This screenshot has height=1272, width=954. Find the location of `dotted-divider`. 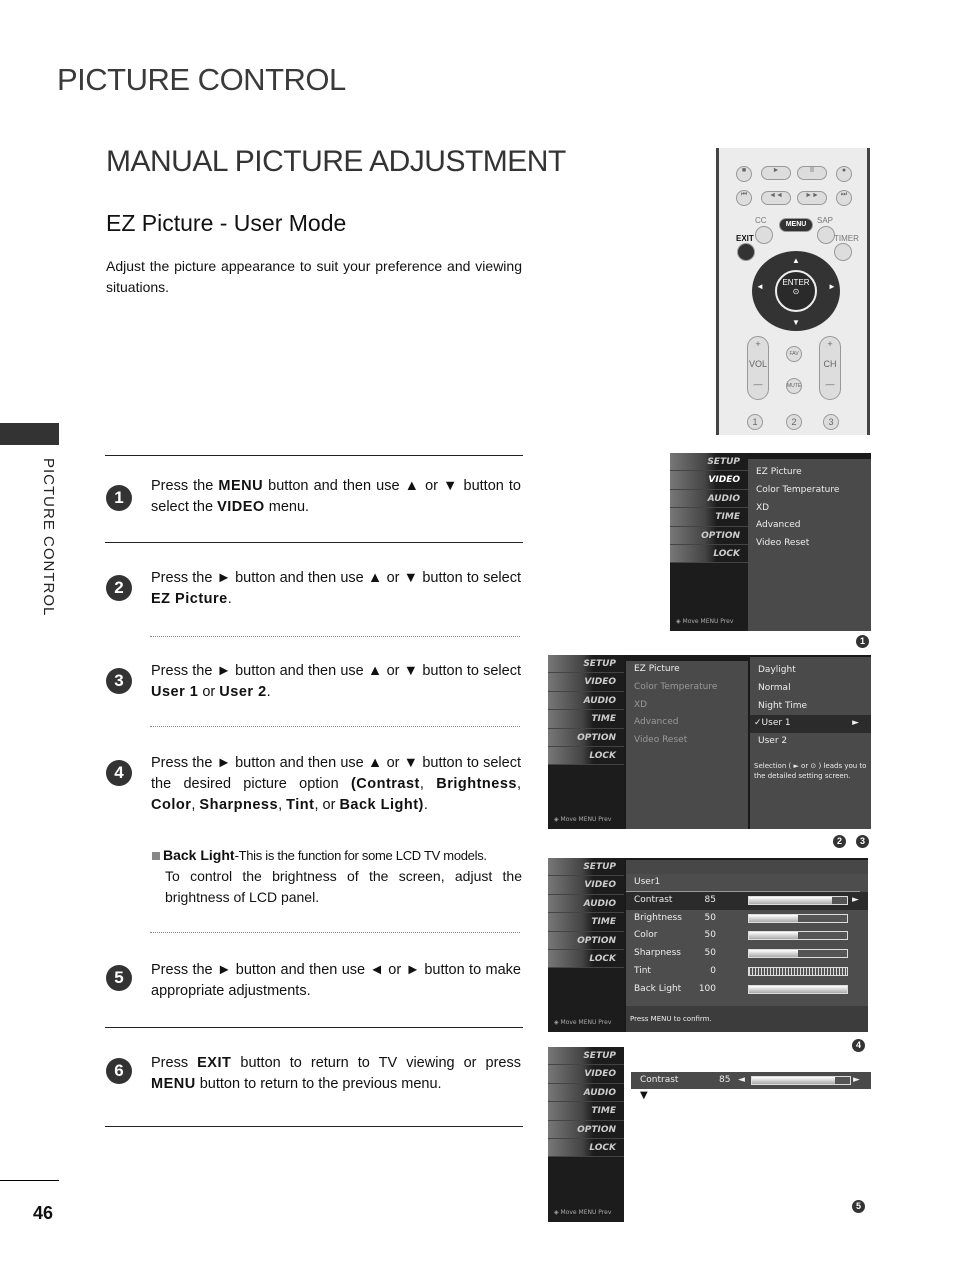

dotted-divider is located at coordinates (335, 932).